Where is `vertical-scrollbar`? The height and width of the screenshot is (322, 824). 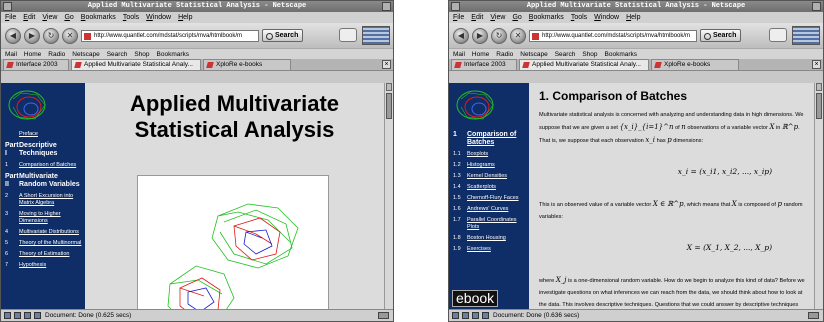 vertical-scrollbar is located at coordinates (388, 196).